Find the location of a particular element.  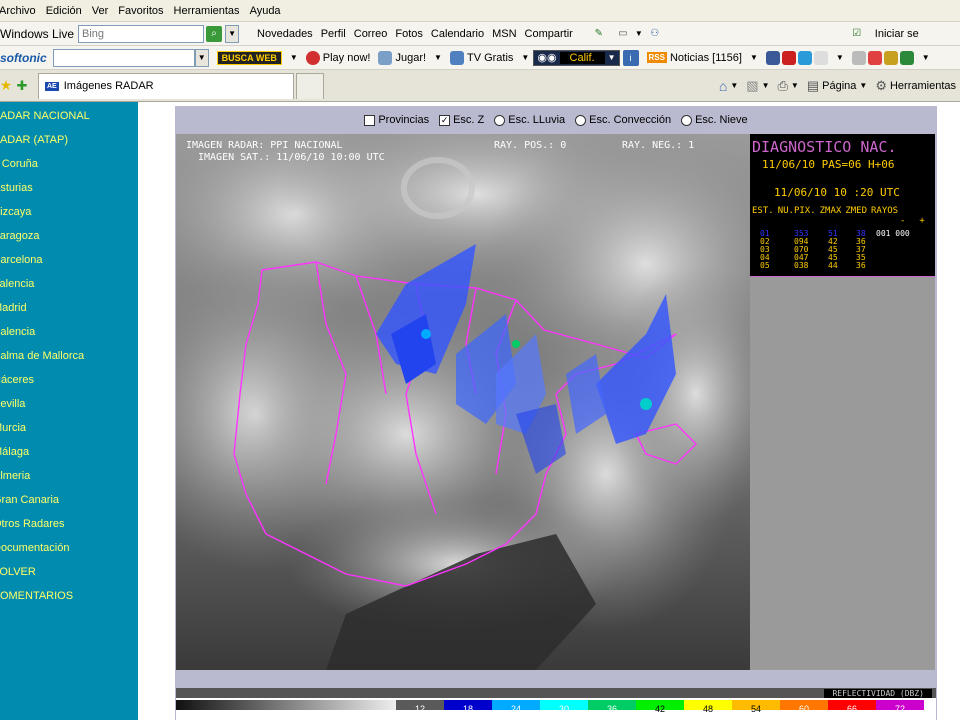

sidebar-link-comentarios: COMENTARIOS is located at coordinates (69, 596).